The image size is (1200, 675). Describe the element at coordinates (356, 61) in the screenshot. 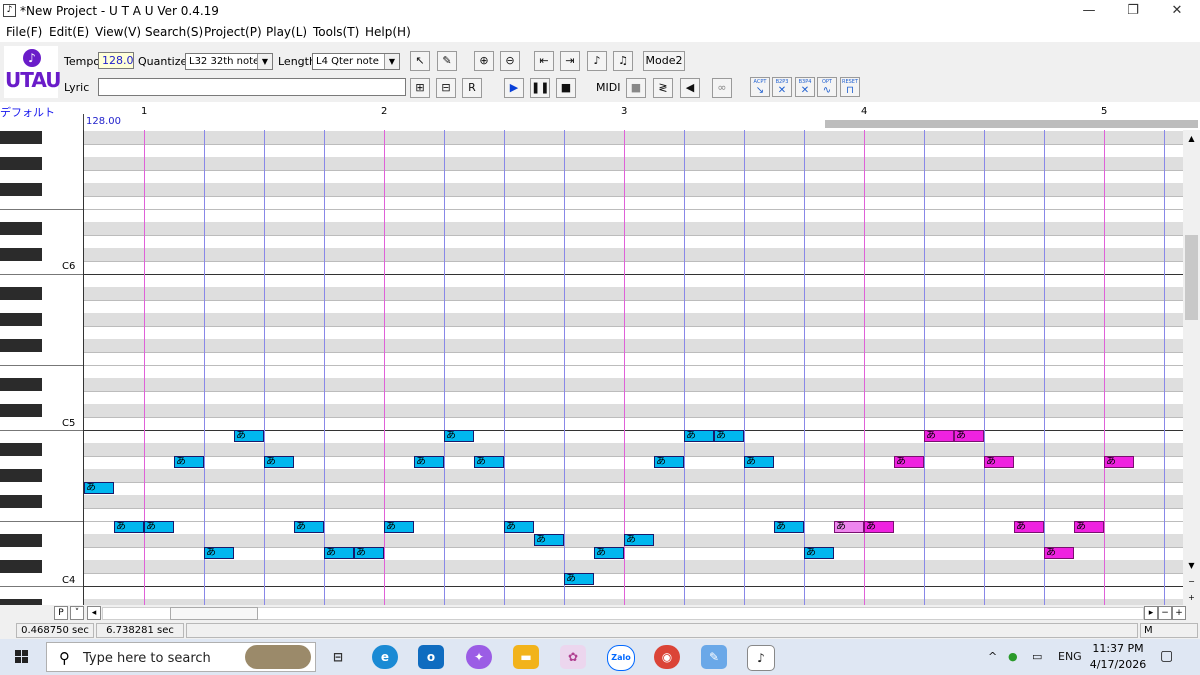

I see `length-select: L4 Qter note ▼` at that location.